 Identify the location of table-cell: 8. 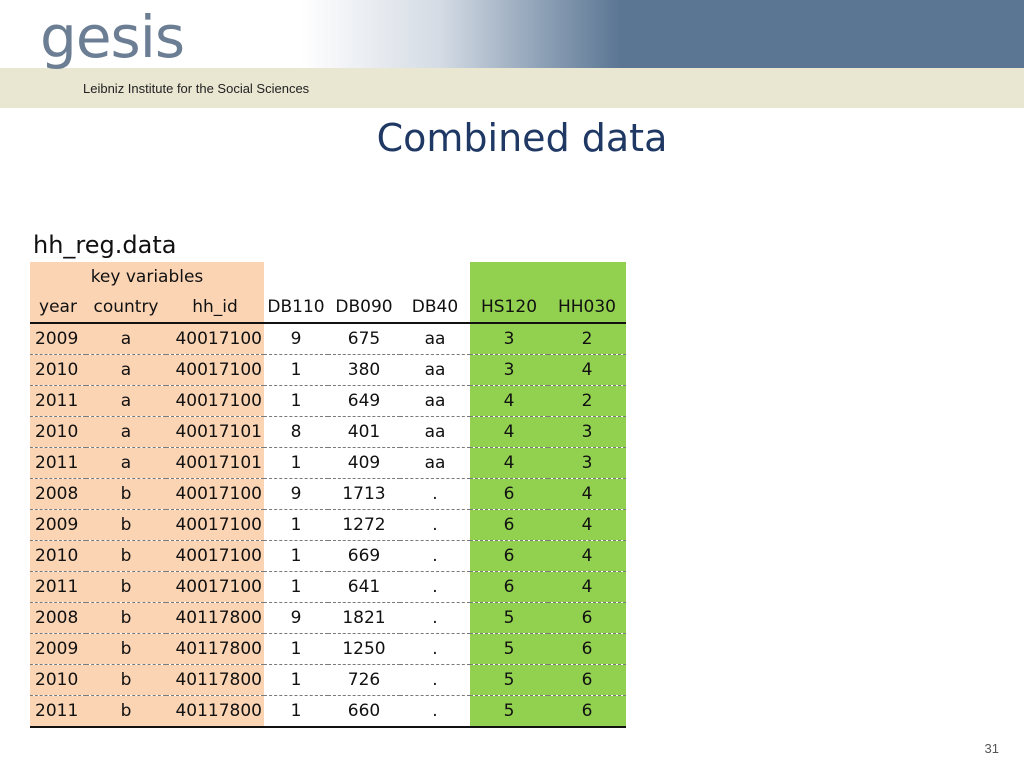
(296, 432).